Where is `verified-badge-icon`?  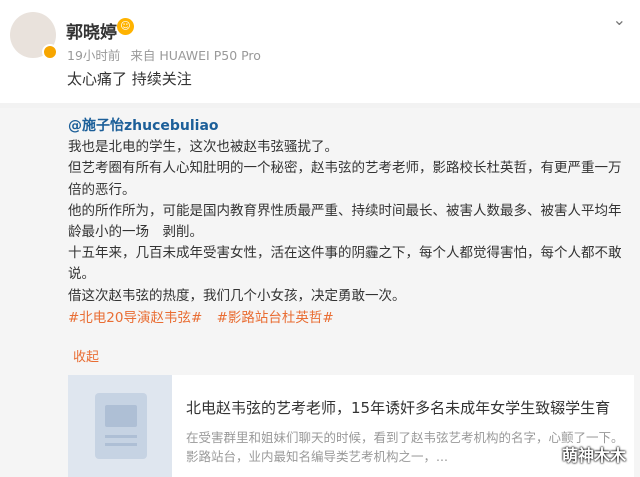 verified-badge-icon is located at coordinates (50, 52).